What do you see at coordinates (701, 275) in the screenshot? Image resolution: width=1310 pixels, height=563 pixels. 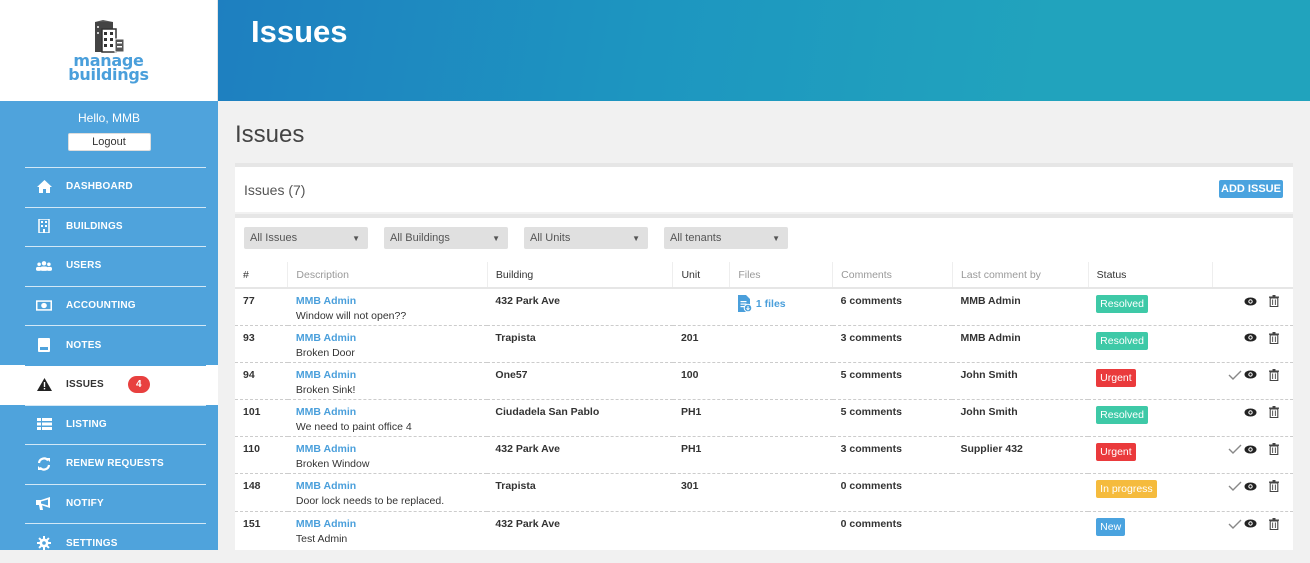 I see `column-header-unit: Unit` at bounding box center [701, 275].